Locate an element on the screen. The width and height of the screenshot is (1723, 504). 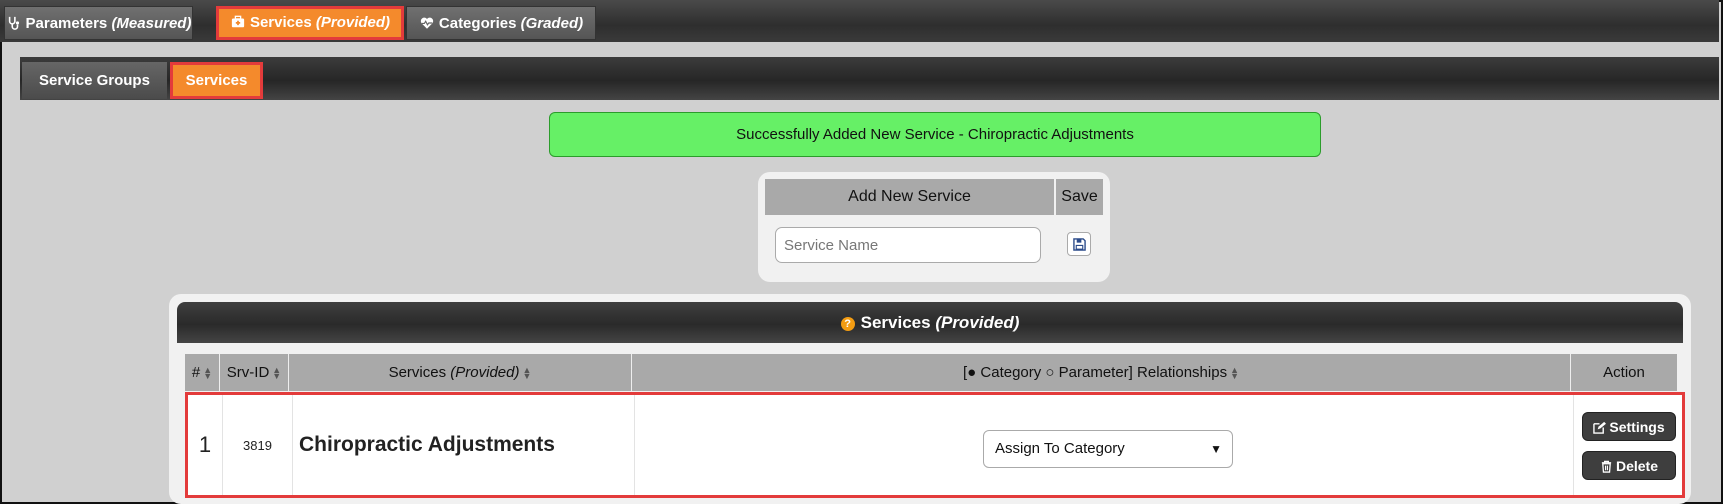
tab-parameters-label: Parameters is located at coordinates (66, 23).